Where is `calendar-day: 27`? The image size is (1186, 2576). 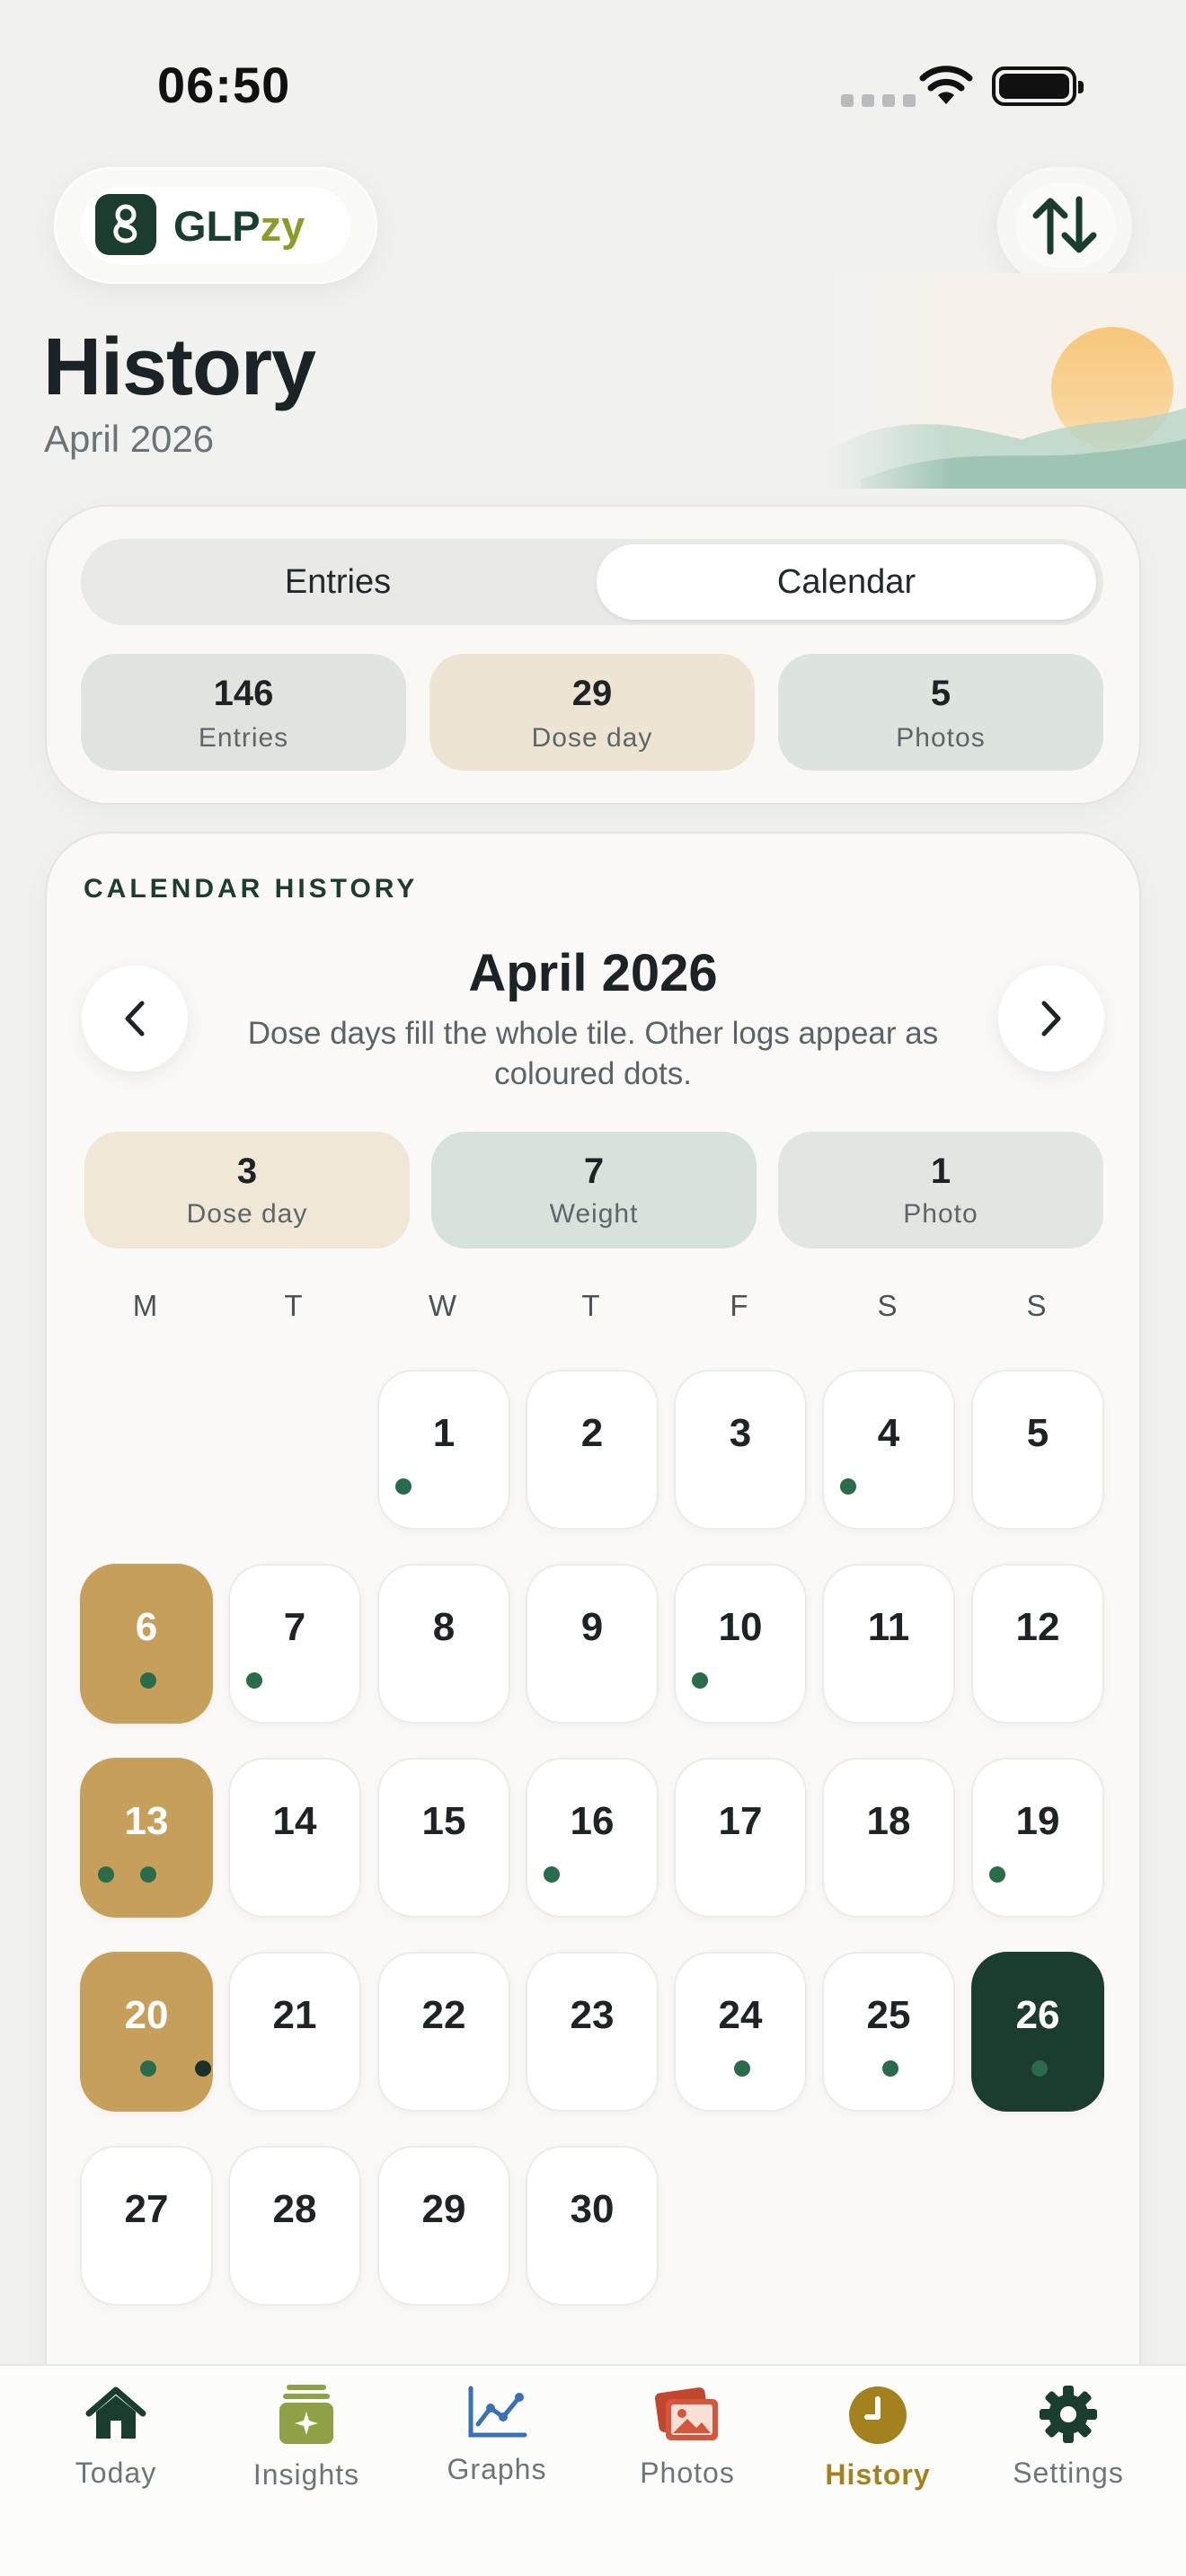
calendar-day: 27 is located at coordinates (146, 2226).